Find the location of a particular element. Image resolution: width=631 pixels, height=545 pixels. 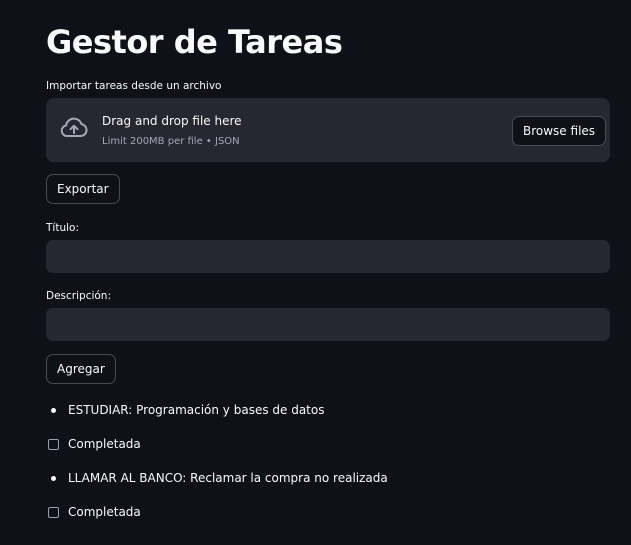

export-button: Exportar is located at coordinates (83, 189).